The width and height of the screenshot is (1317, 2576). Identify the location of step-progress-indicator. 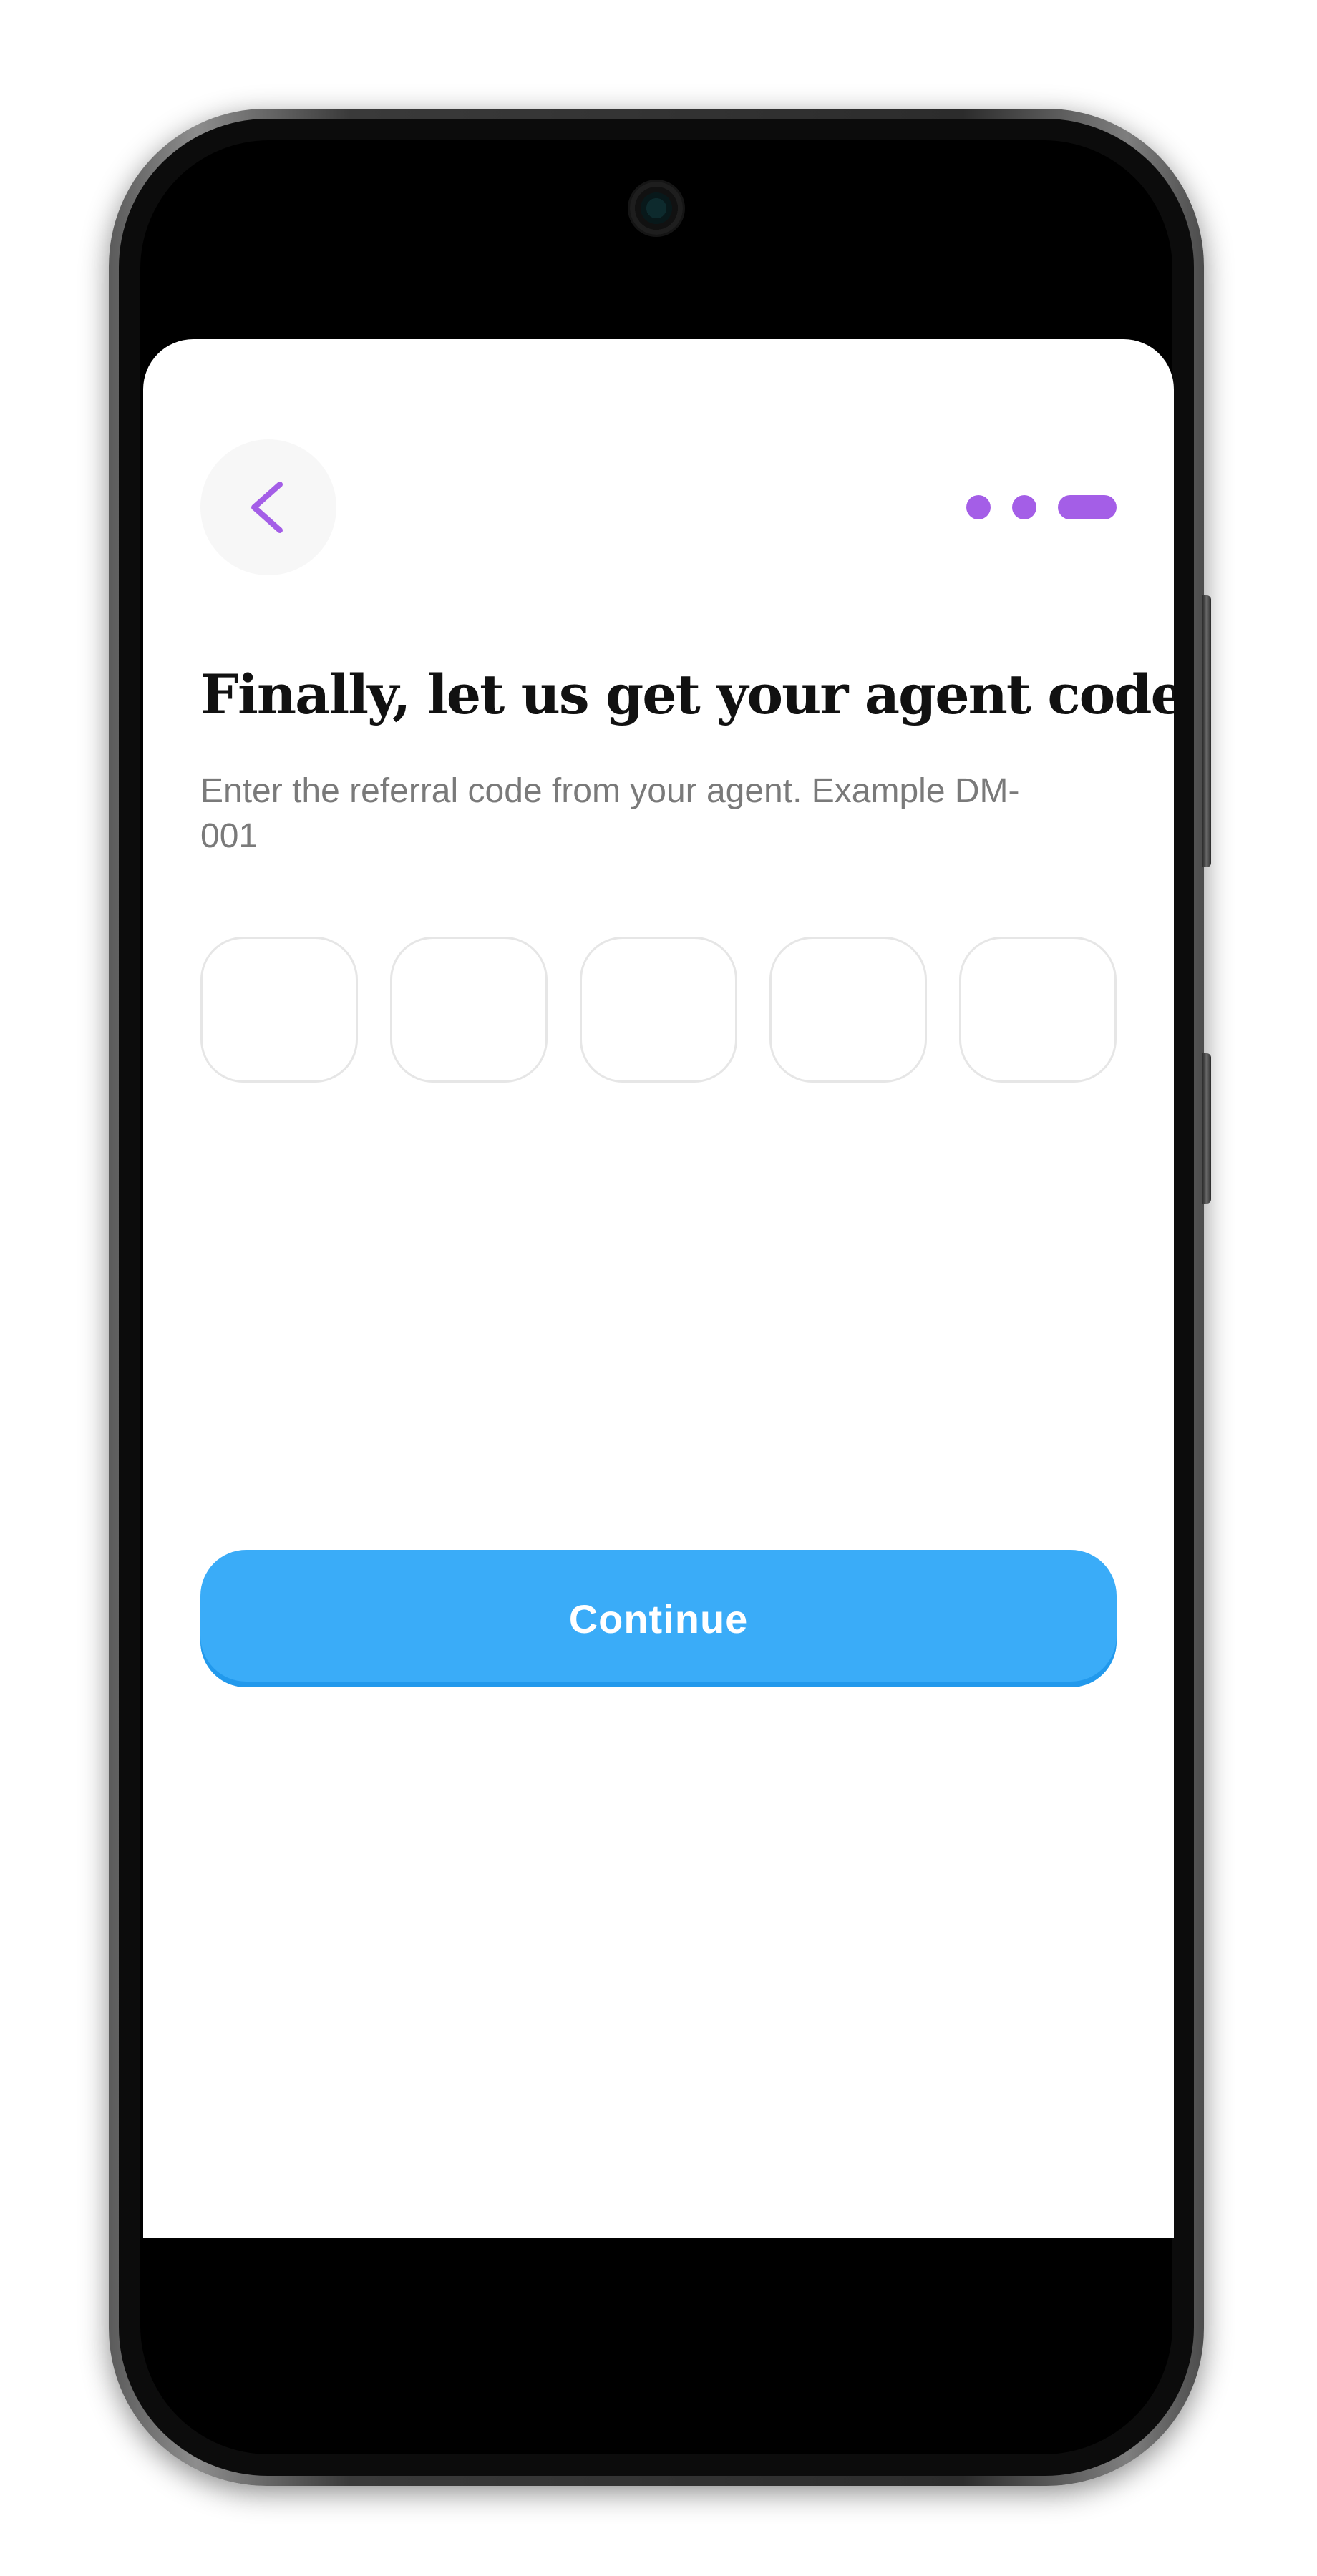
(1041, 507).